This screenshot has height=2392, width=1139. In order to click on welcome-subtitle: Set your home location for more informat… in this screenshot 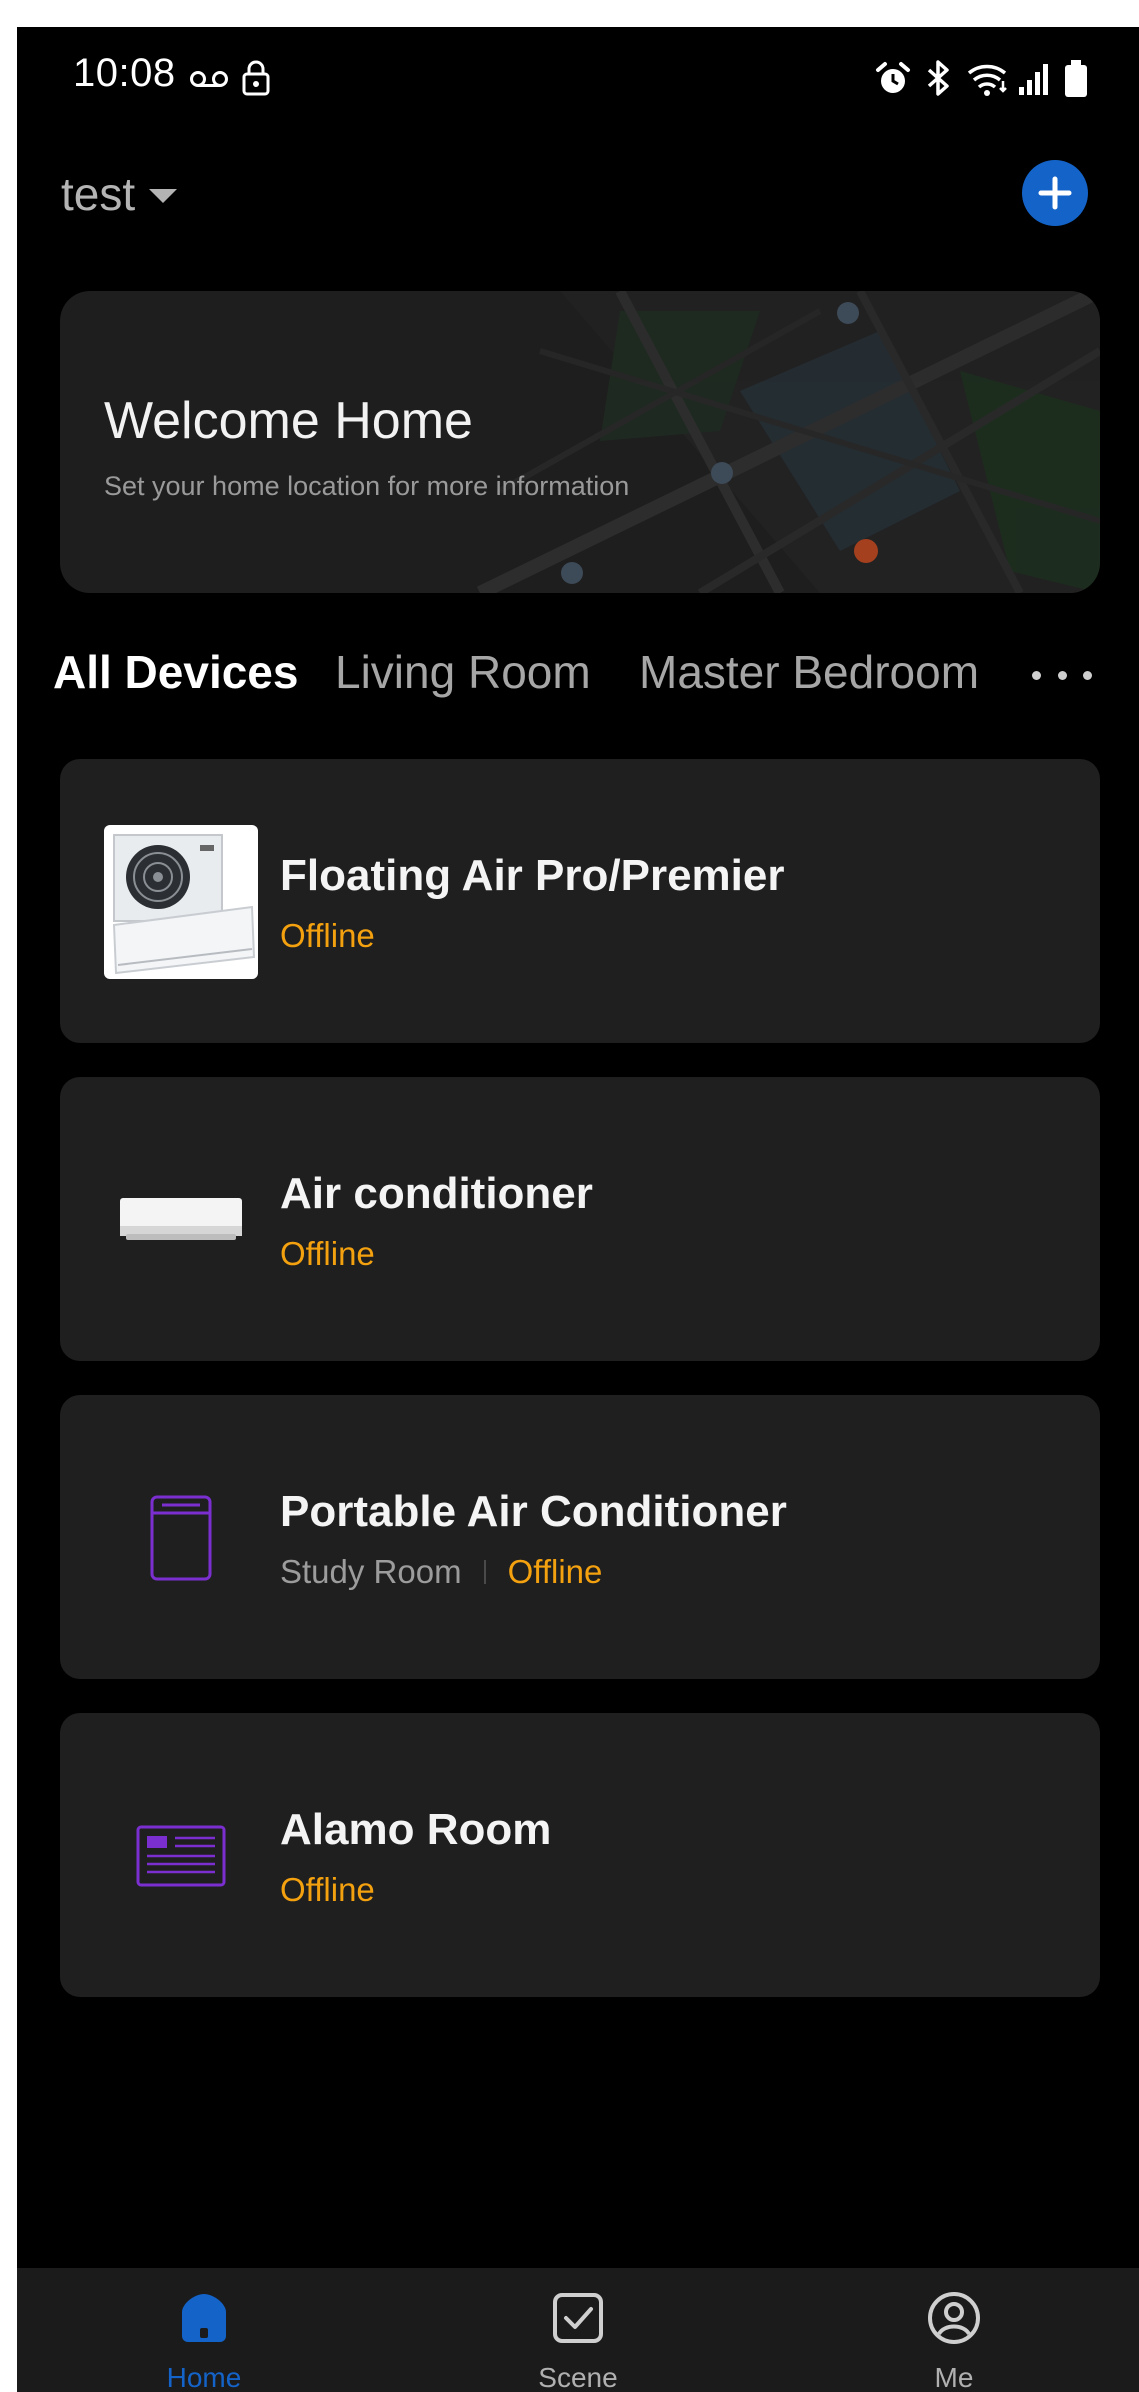, I will do `click(367, 486)`.